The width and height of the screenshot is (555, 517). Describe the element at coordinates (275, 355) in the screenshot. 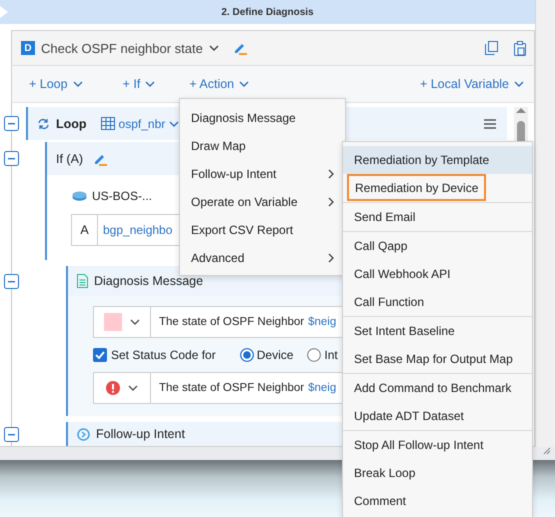

I see `radio-label: Device` at that location.